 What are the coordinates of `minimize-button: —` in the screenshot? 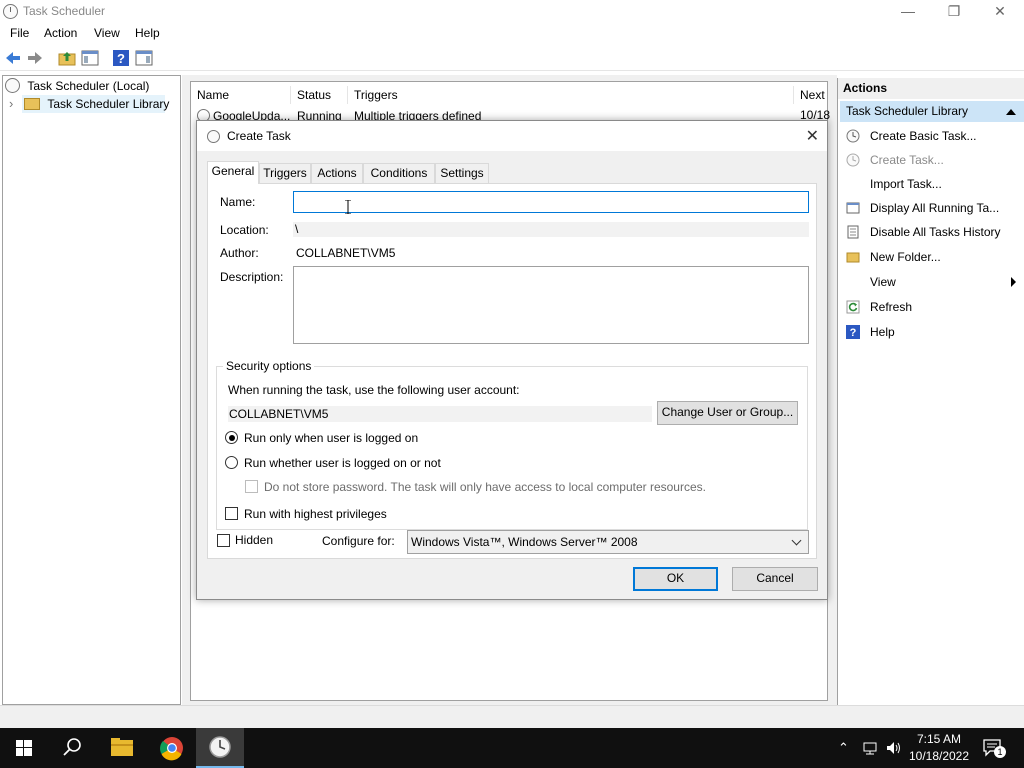 It's located at (908, 12).